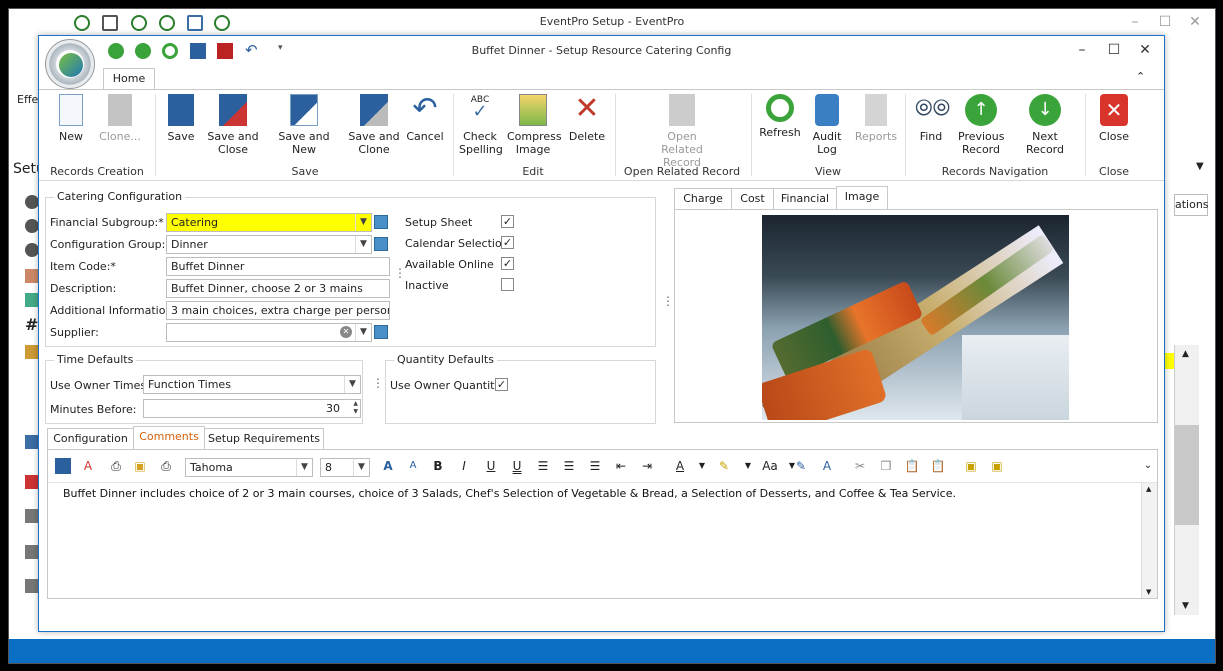  I want to click on tab-comments: Comments, so click(169, 438).